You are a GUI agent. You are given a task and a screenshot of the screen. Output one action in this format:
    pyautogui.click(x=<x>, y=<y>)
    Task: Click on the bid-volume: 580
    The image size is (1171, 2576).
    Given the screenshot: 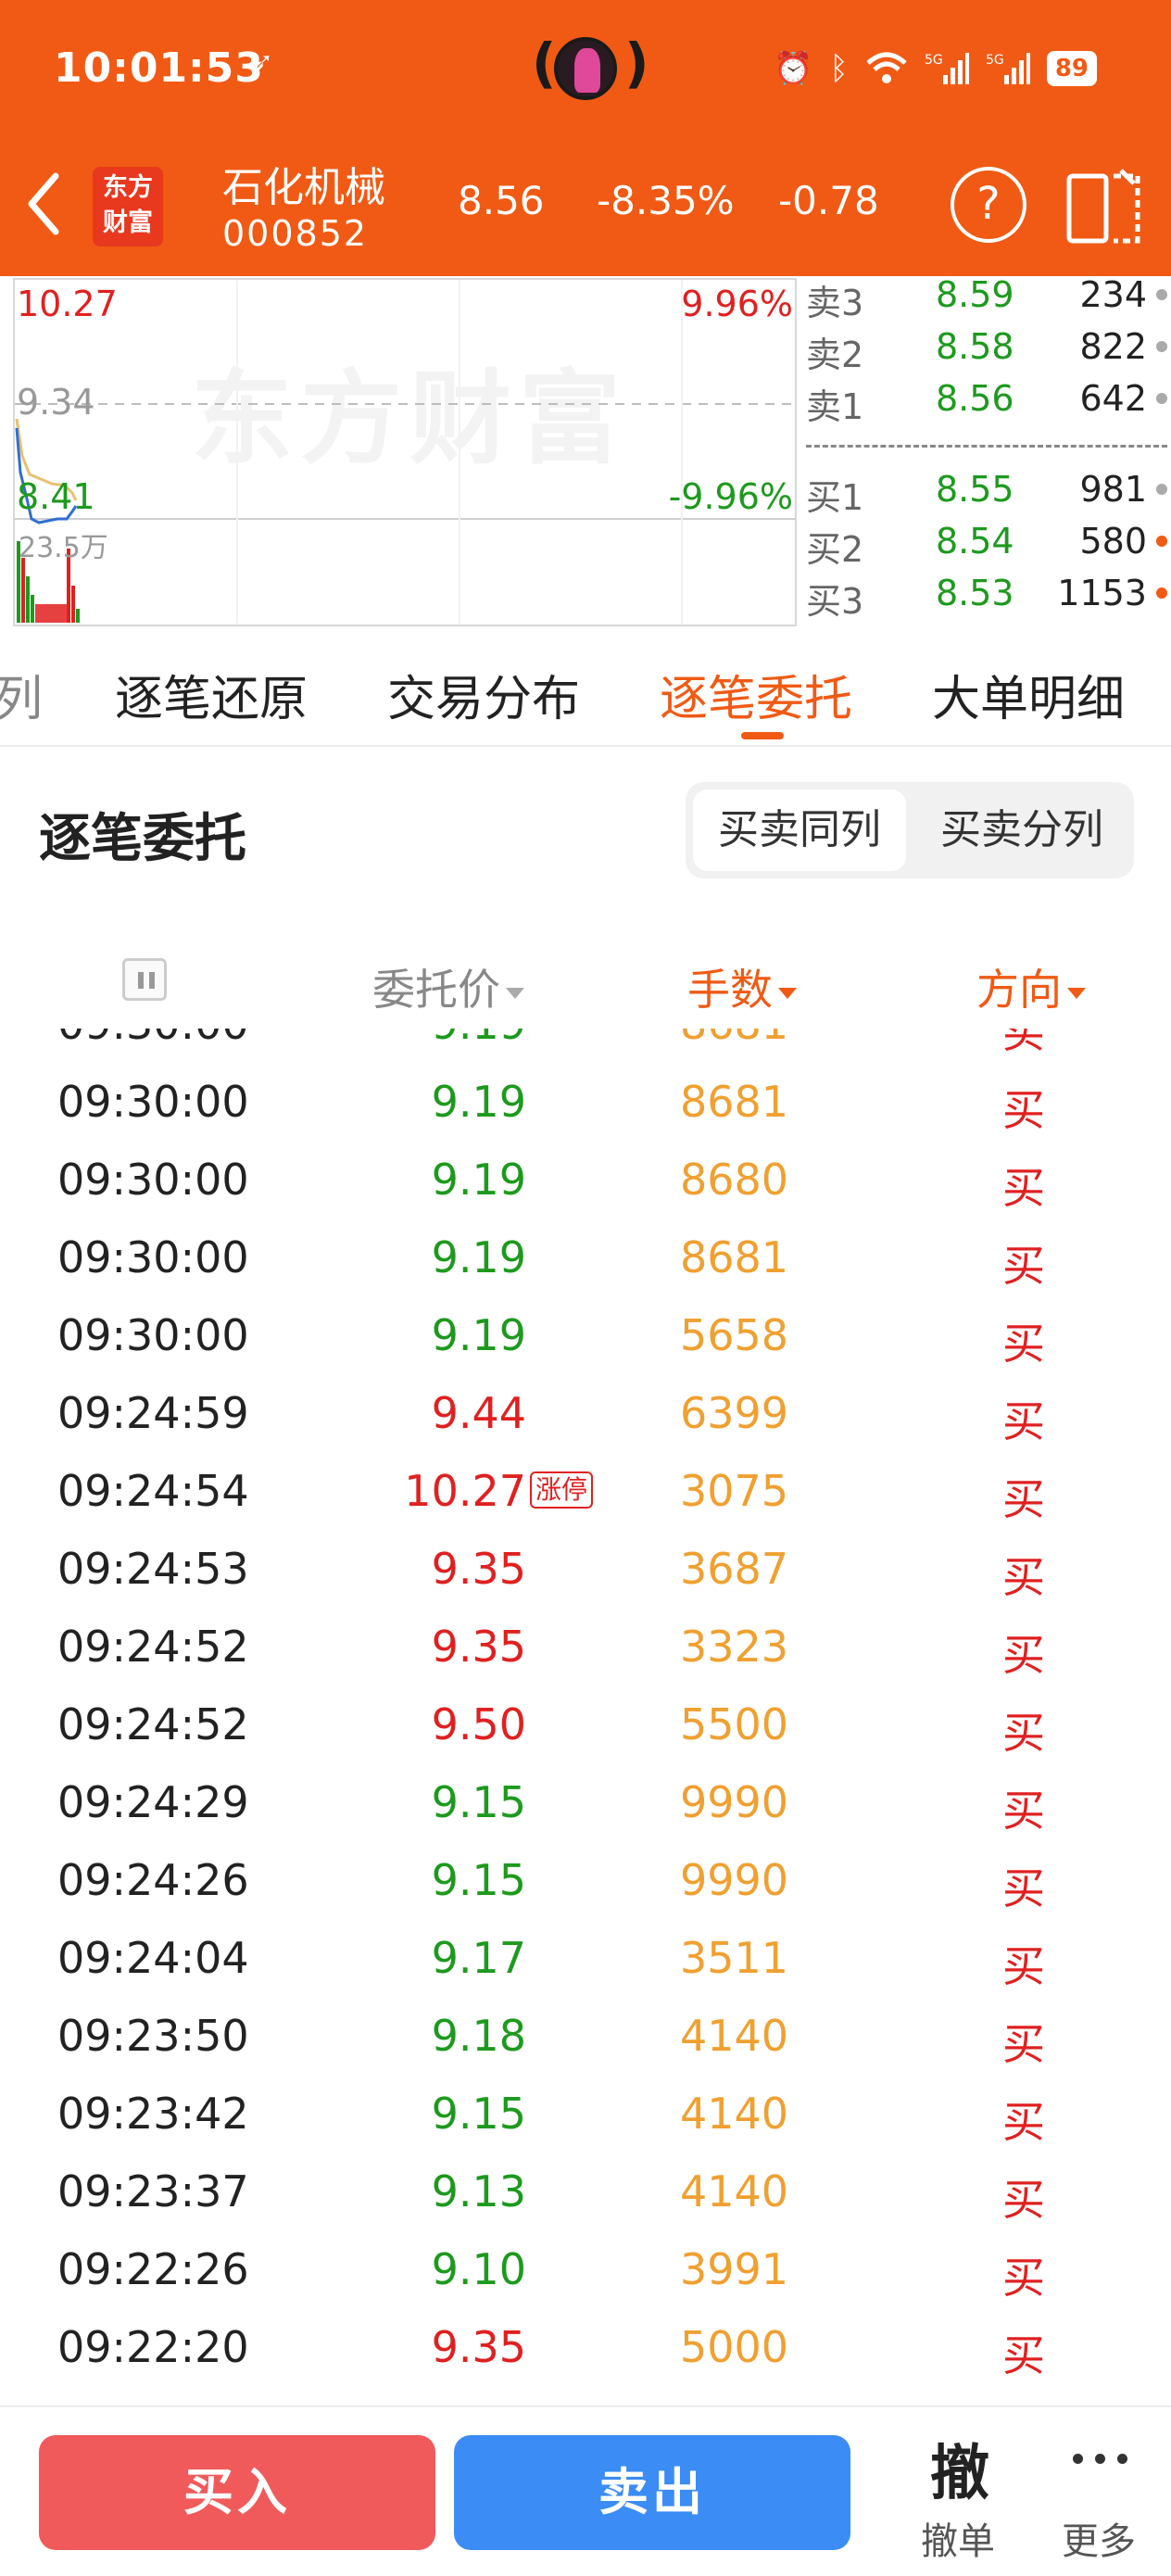 What is the action you would take?
    pyautogui.click(x=1113, y=541)
    